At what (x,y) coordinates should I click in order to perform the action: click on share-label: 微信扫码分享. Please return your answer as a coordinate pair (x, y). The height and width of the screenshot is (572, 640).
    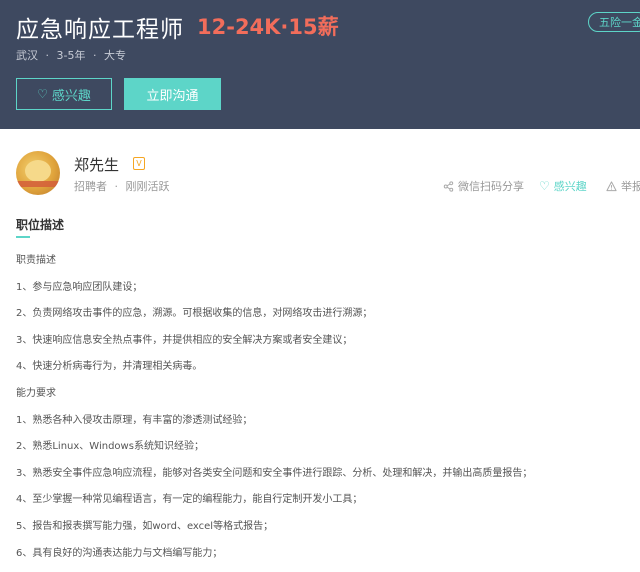
    Looking at the image, I should click on (491, 186).